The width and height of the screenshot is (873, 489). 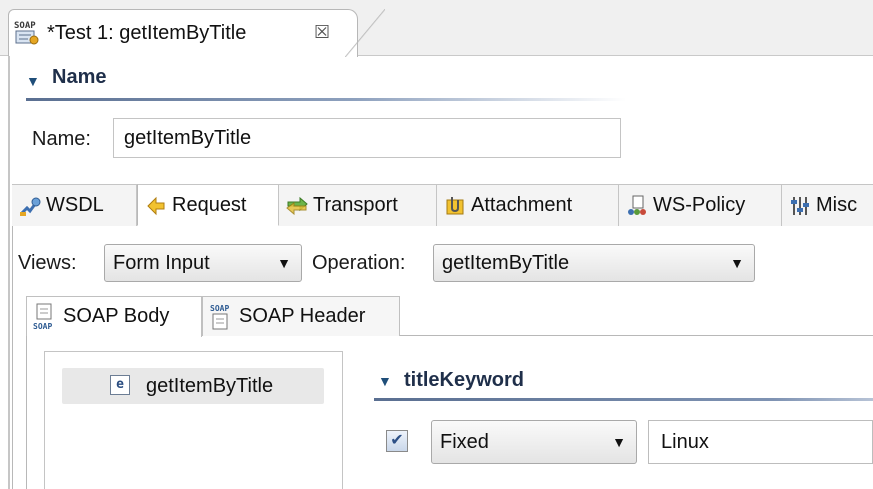 What do you see at coordinates (760, 442) in the screenshot?
I see `title-keyword-value-field` at bounding box center [760, 442].